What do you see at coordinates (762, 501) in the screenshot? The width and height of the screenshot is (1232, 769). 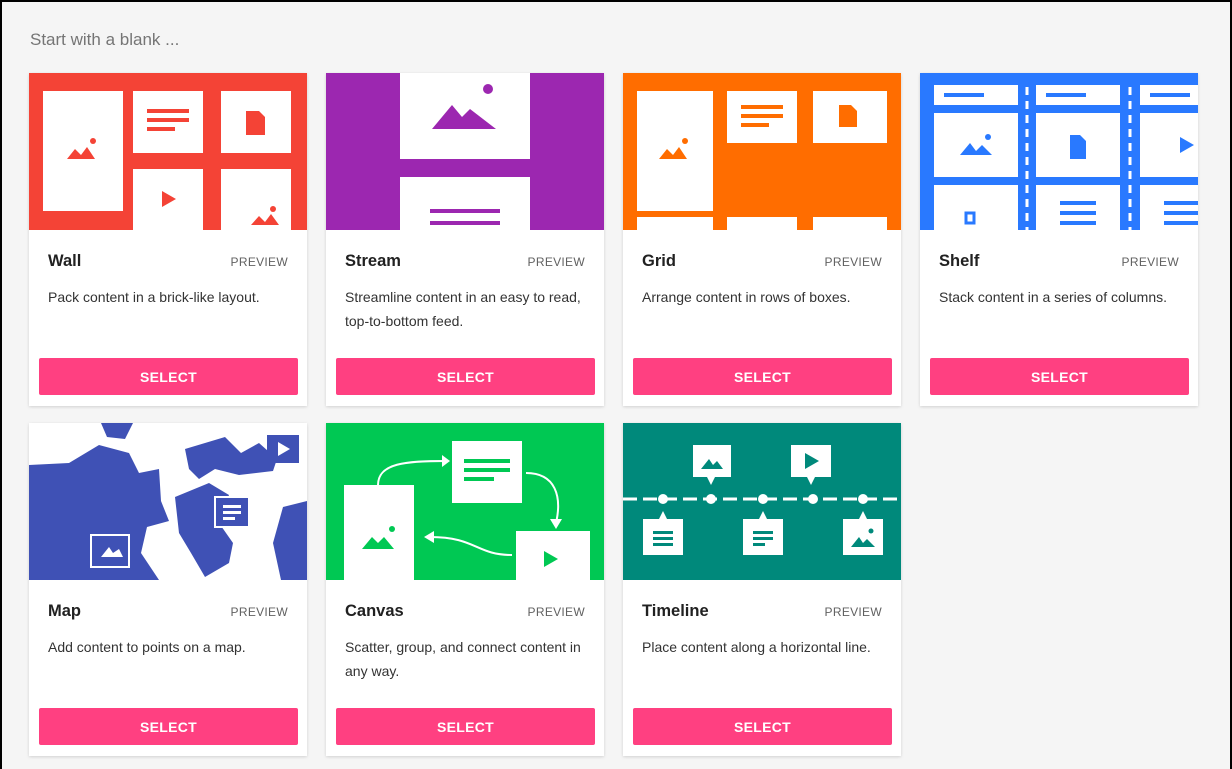 I see `timeline-illustration-icon` at bounding box center [762, 501].